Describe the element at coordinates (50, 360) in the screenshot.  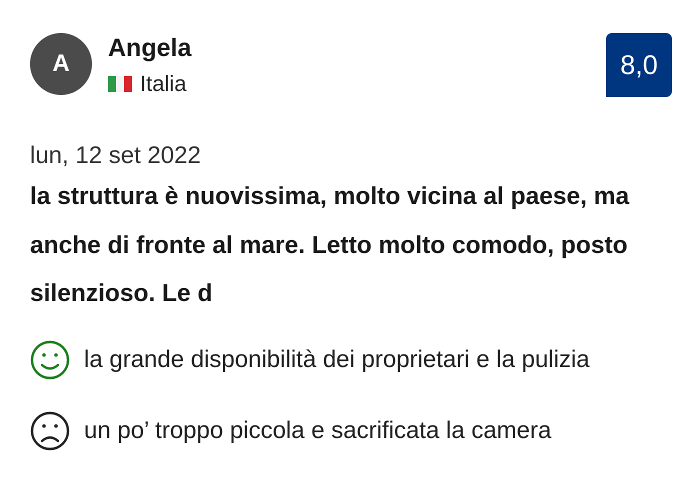
I see `smiley-icon` at that location.